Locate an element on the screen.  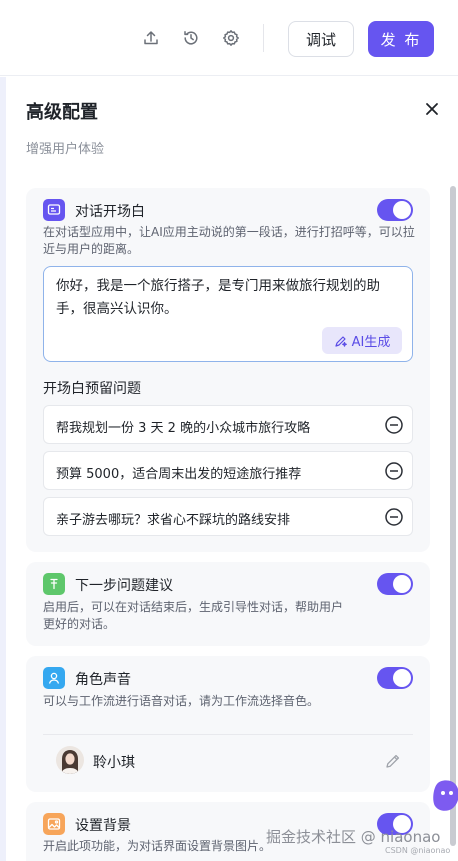
preset-question-text: 帮我规划一份 3 天 2 晚的小众城市旅行攻略 is located at coordinates (183, 426).